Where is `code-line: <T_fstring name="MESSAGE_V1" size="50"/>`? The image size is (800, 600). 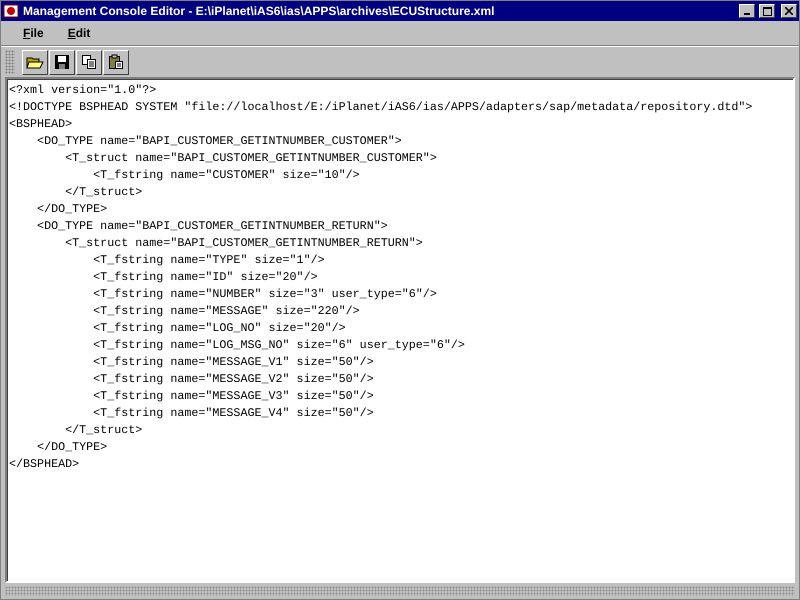 code-line: <T_fstring name="MESSAGE_V1" size="50"/> is located at coordinates (233, 362).